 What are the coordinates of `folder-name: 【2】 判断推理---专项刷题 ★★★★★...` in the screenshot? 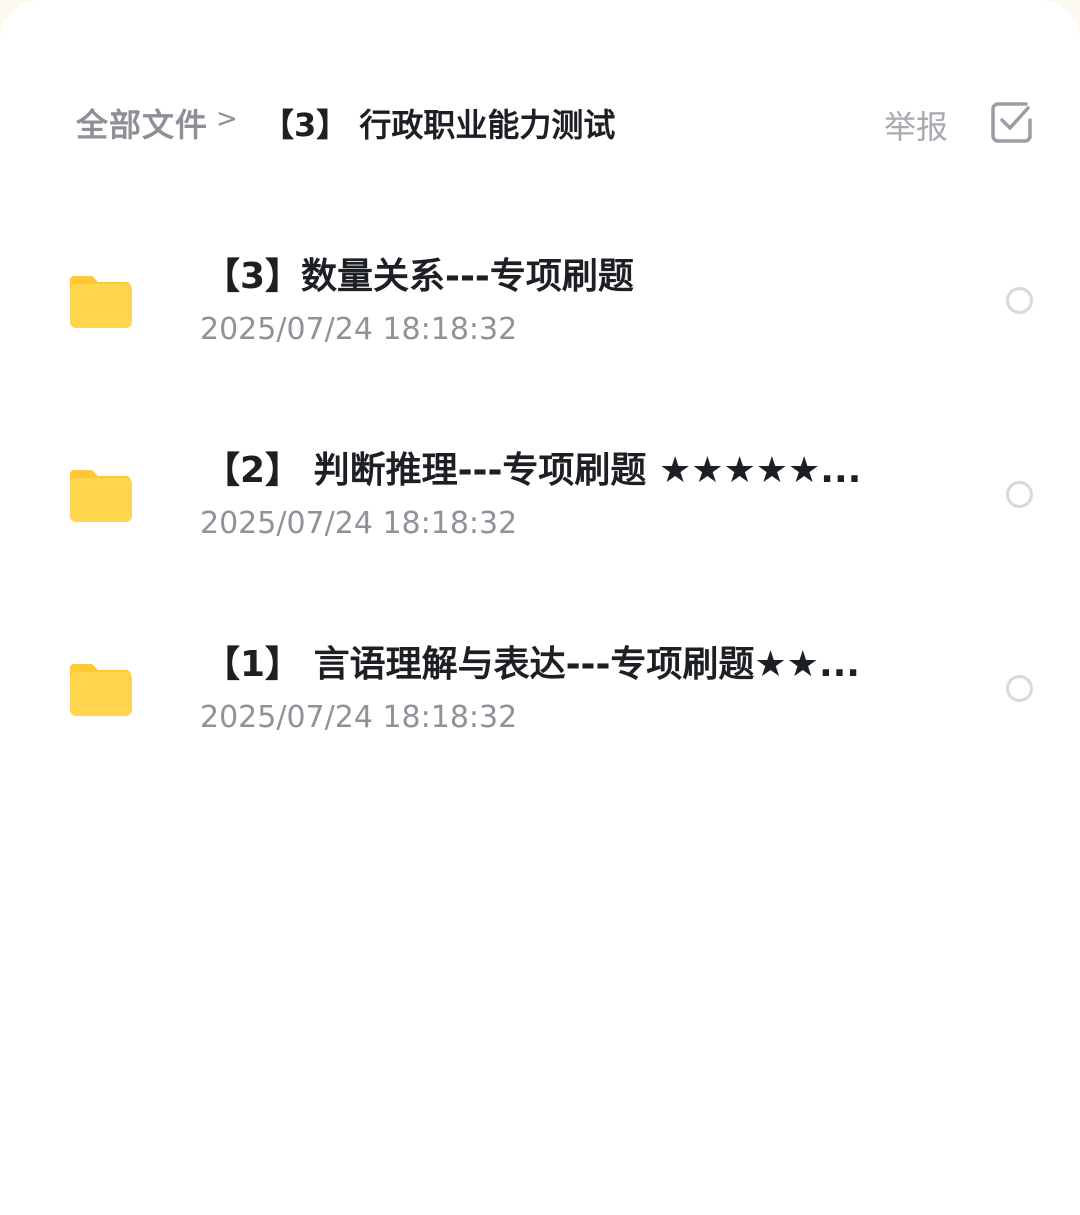 It's located at (533, 470).